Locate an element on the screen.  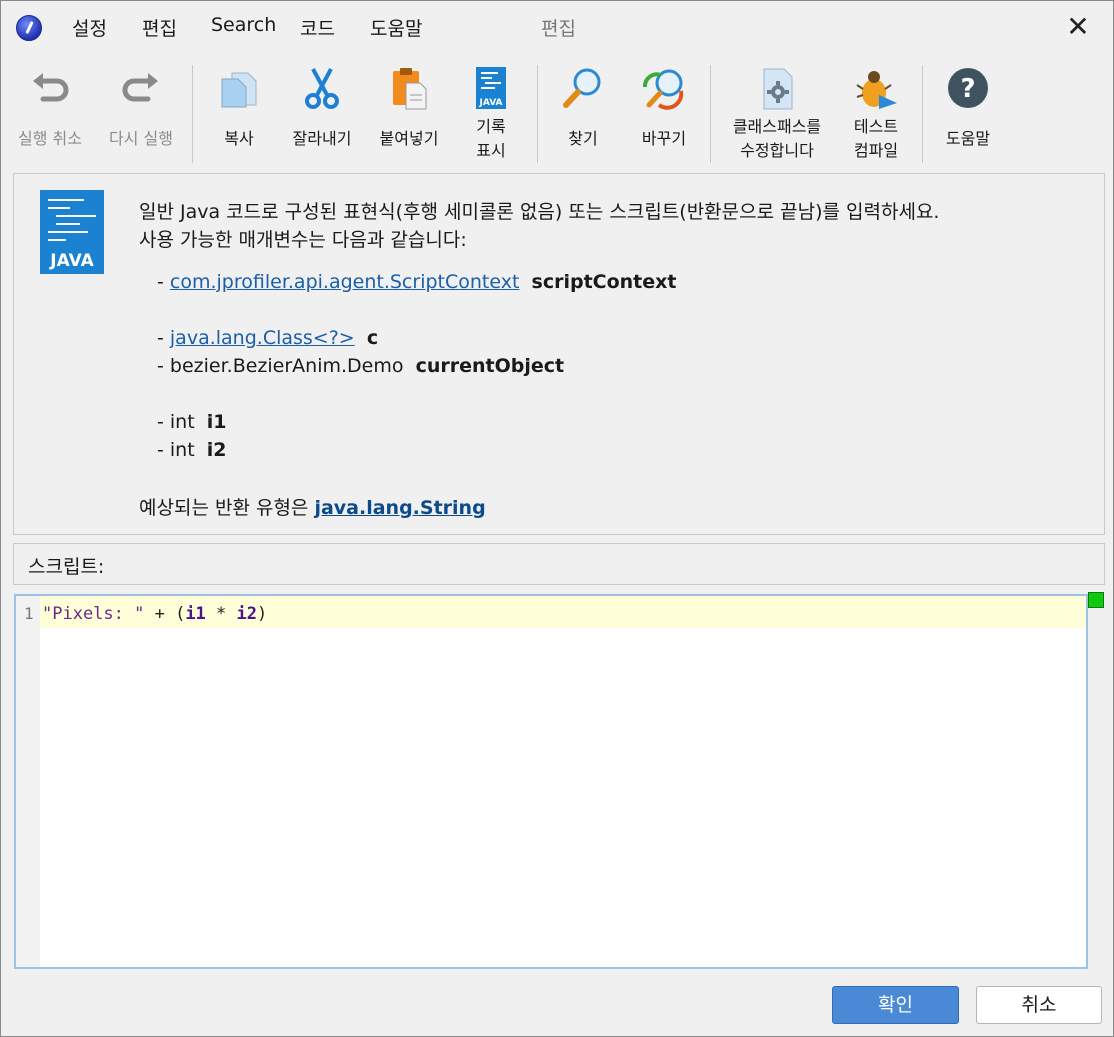
param-row: - int i2 is located at coordinates (192, 450).